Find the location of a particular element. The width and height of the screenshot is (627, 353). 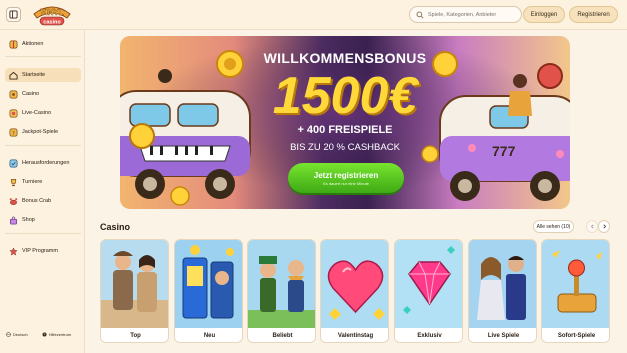

sidebar-item-label: Aktionen is located at coordinates (33, 44).